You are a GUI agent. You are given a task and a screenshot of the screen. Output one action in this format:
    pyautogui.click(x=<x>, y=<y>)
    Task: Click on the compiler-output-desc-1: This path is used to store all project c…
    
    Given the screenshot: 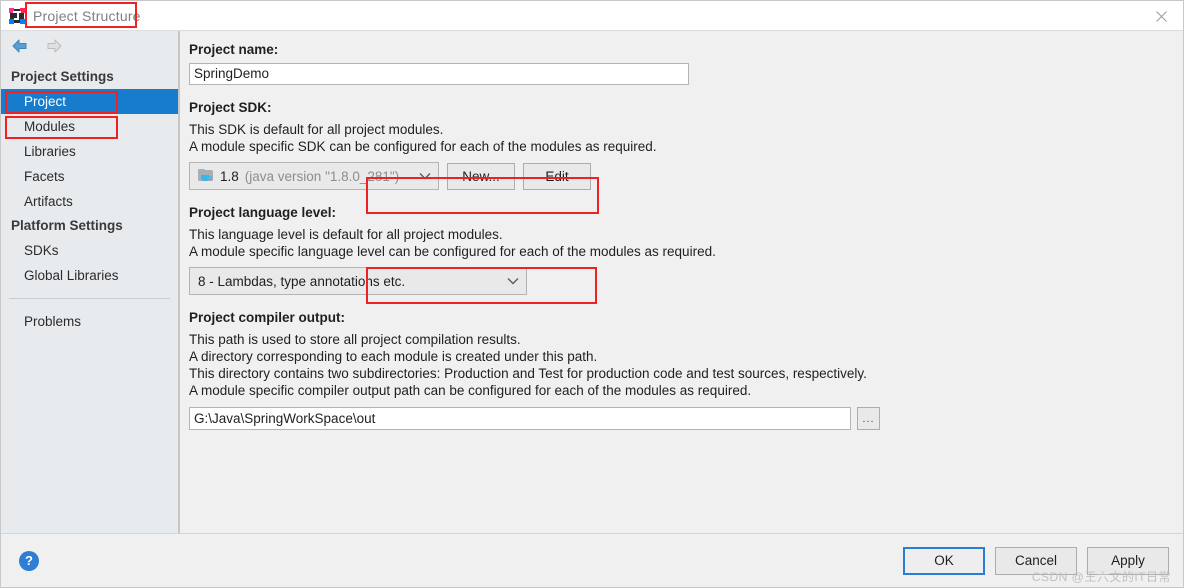 What is the action you would take?
    pyautogui.click(x=355, y=339)
    